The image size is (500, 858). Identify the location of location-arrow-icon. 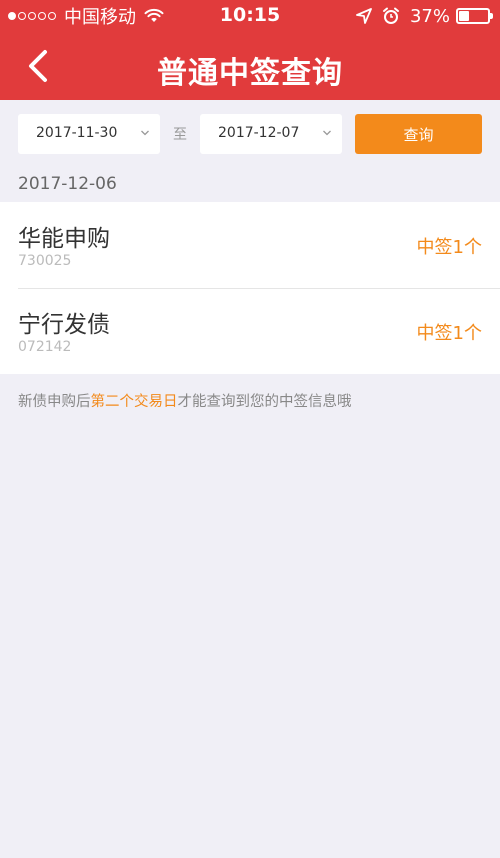
(364, 16).